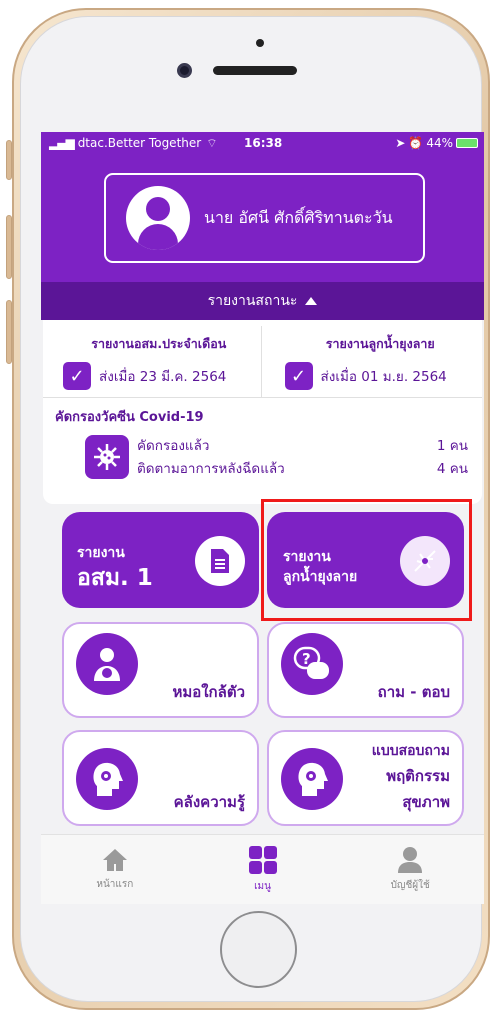 The image size is (500, 1018). What do you see at coordinates (114, 860) in the screenshot?
I see `home-icon` at bounding box center [114, 860].